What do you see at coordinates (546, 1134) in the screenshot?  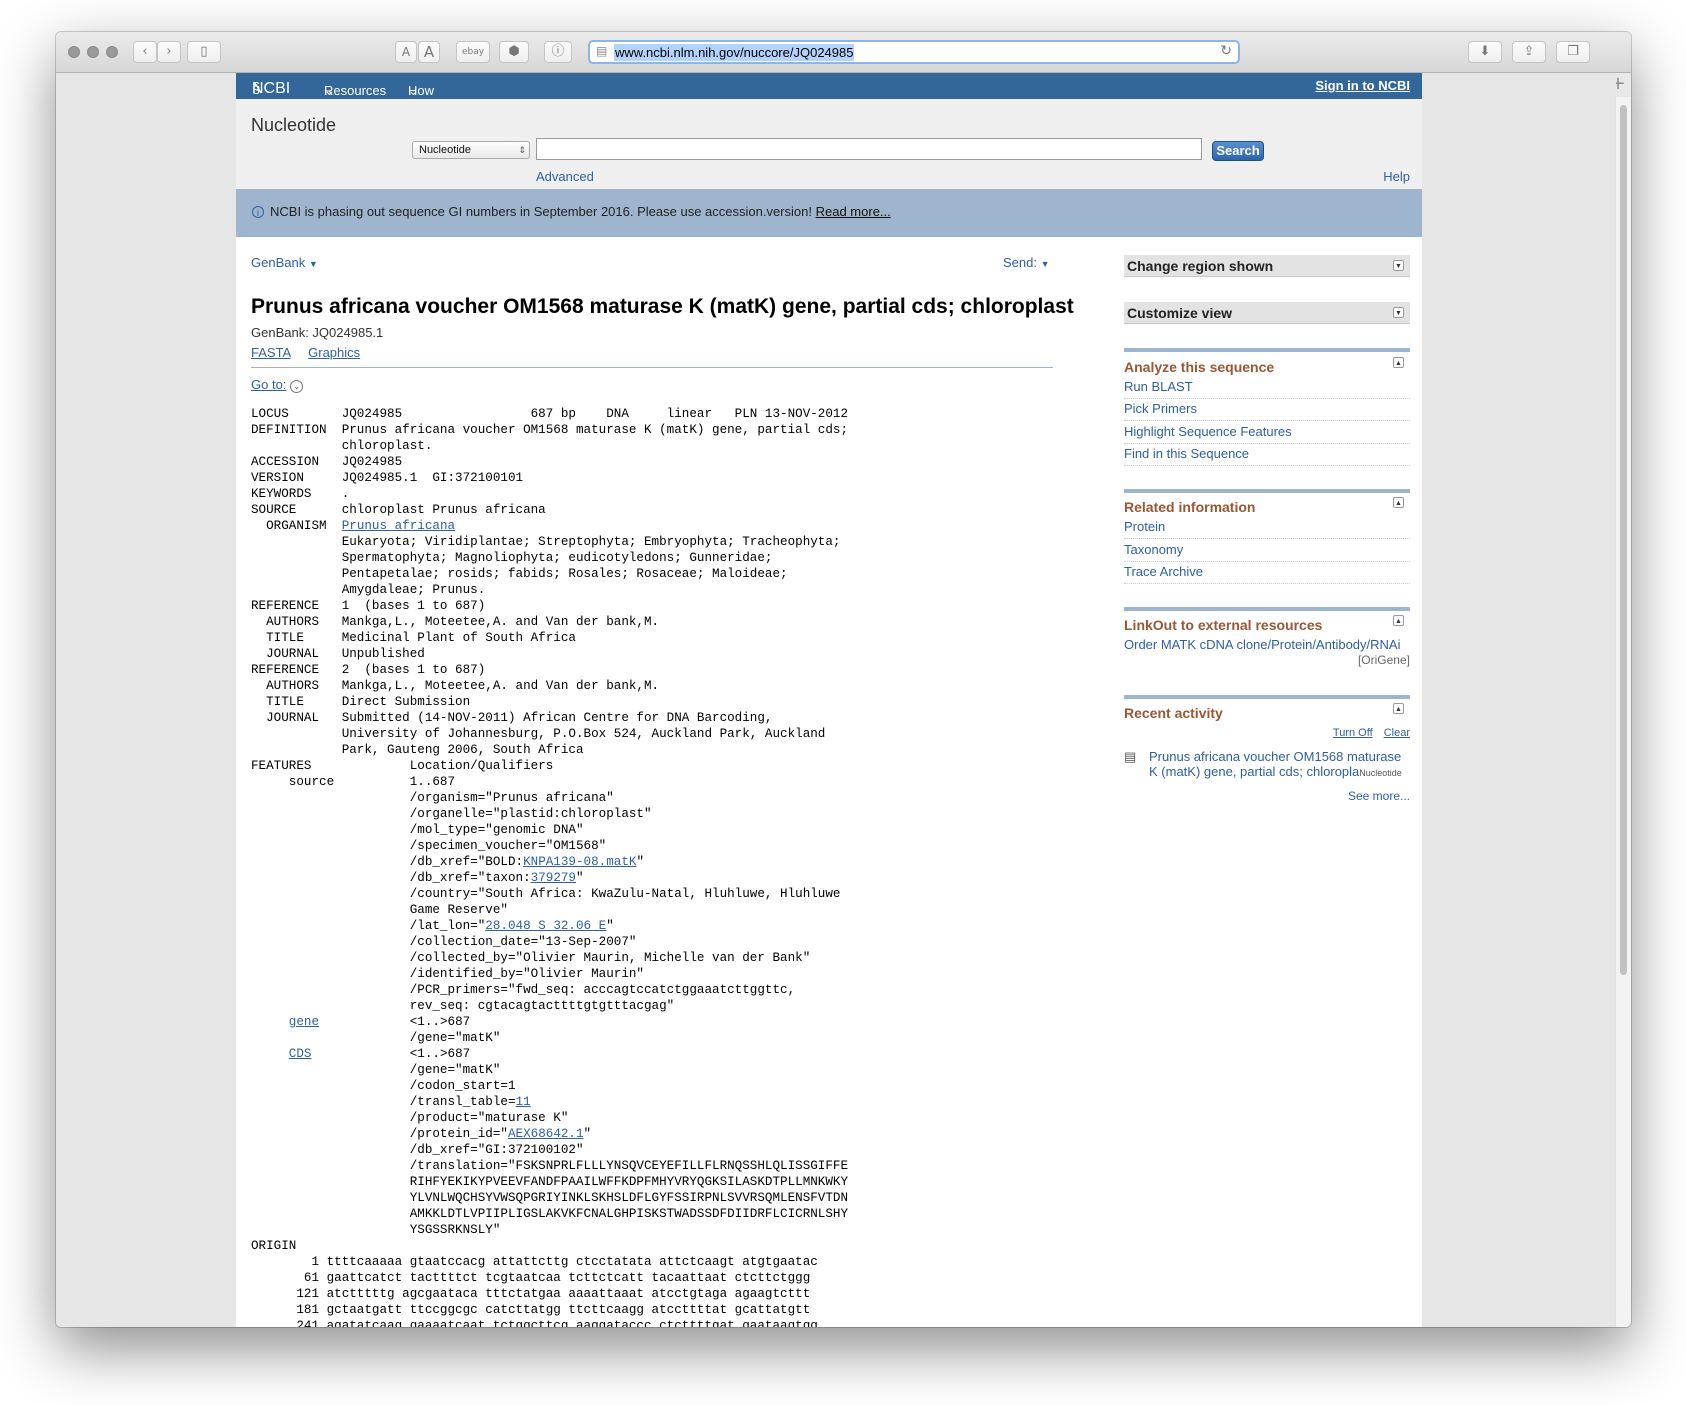 I see `protein-id-link: AEX68642.1` at bounding box center [546, 1134].